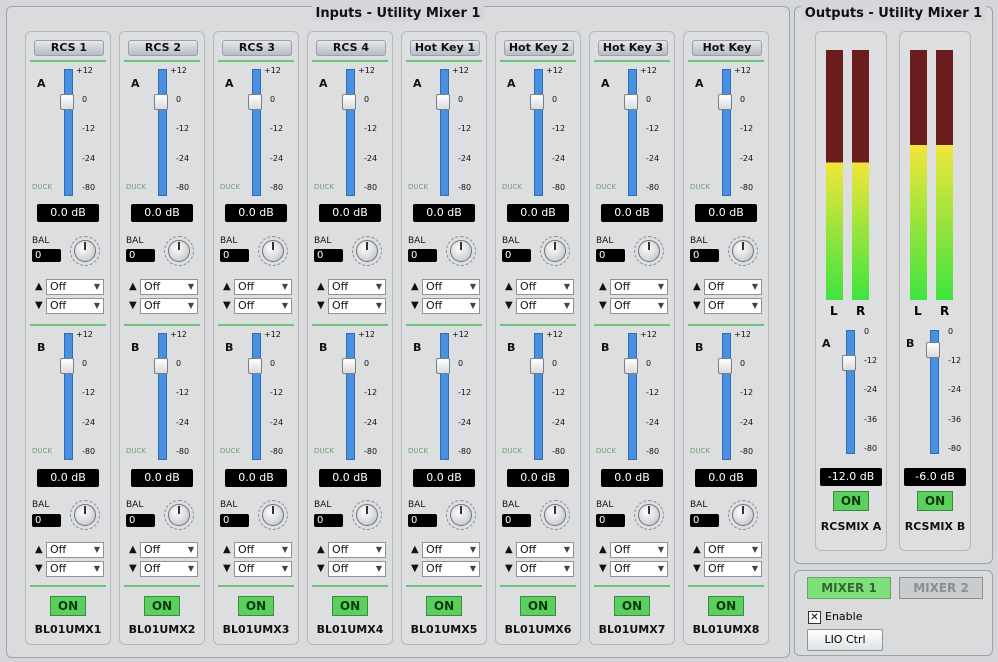  Describe the element at coordinates (851, 501) in the screenshot. I see `output-on-button: ON` at that location.